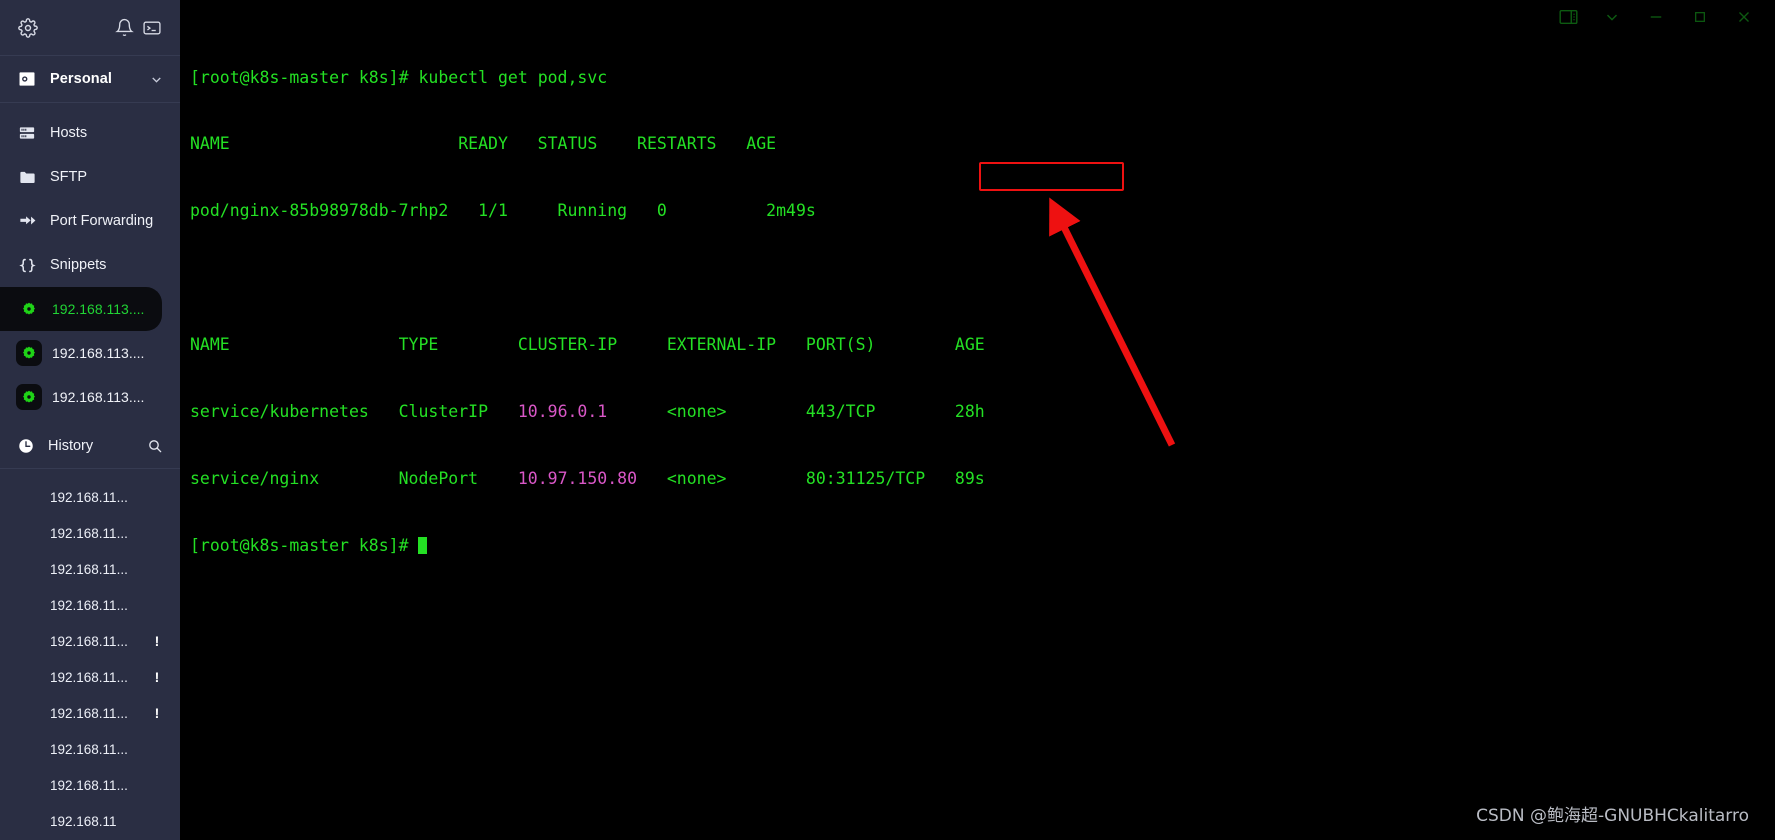 The width and height of the screenshot is (1775, 840). I want to click on sidebar-item-label: SFTP, so click(69, 177).